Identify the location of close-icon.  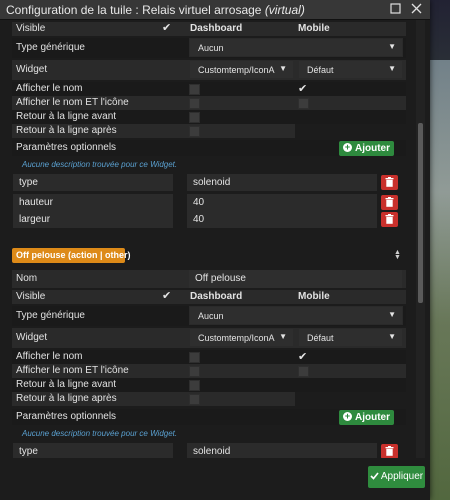
(416, 9).